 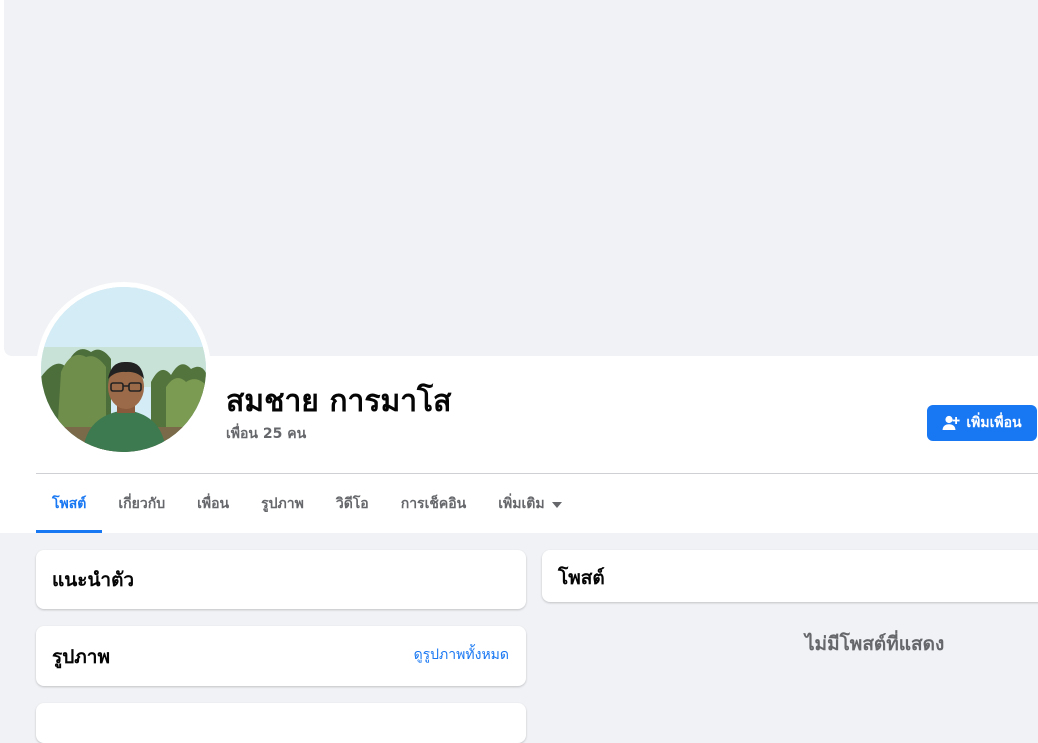 I want to click on profile-avatar, so click(x=123, y=369).